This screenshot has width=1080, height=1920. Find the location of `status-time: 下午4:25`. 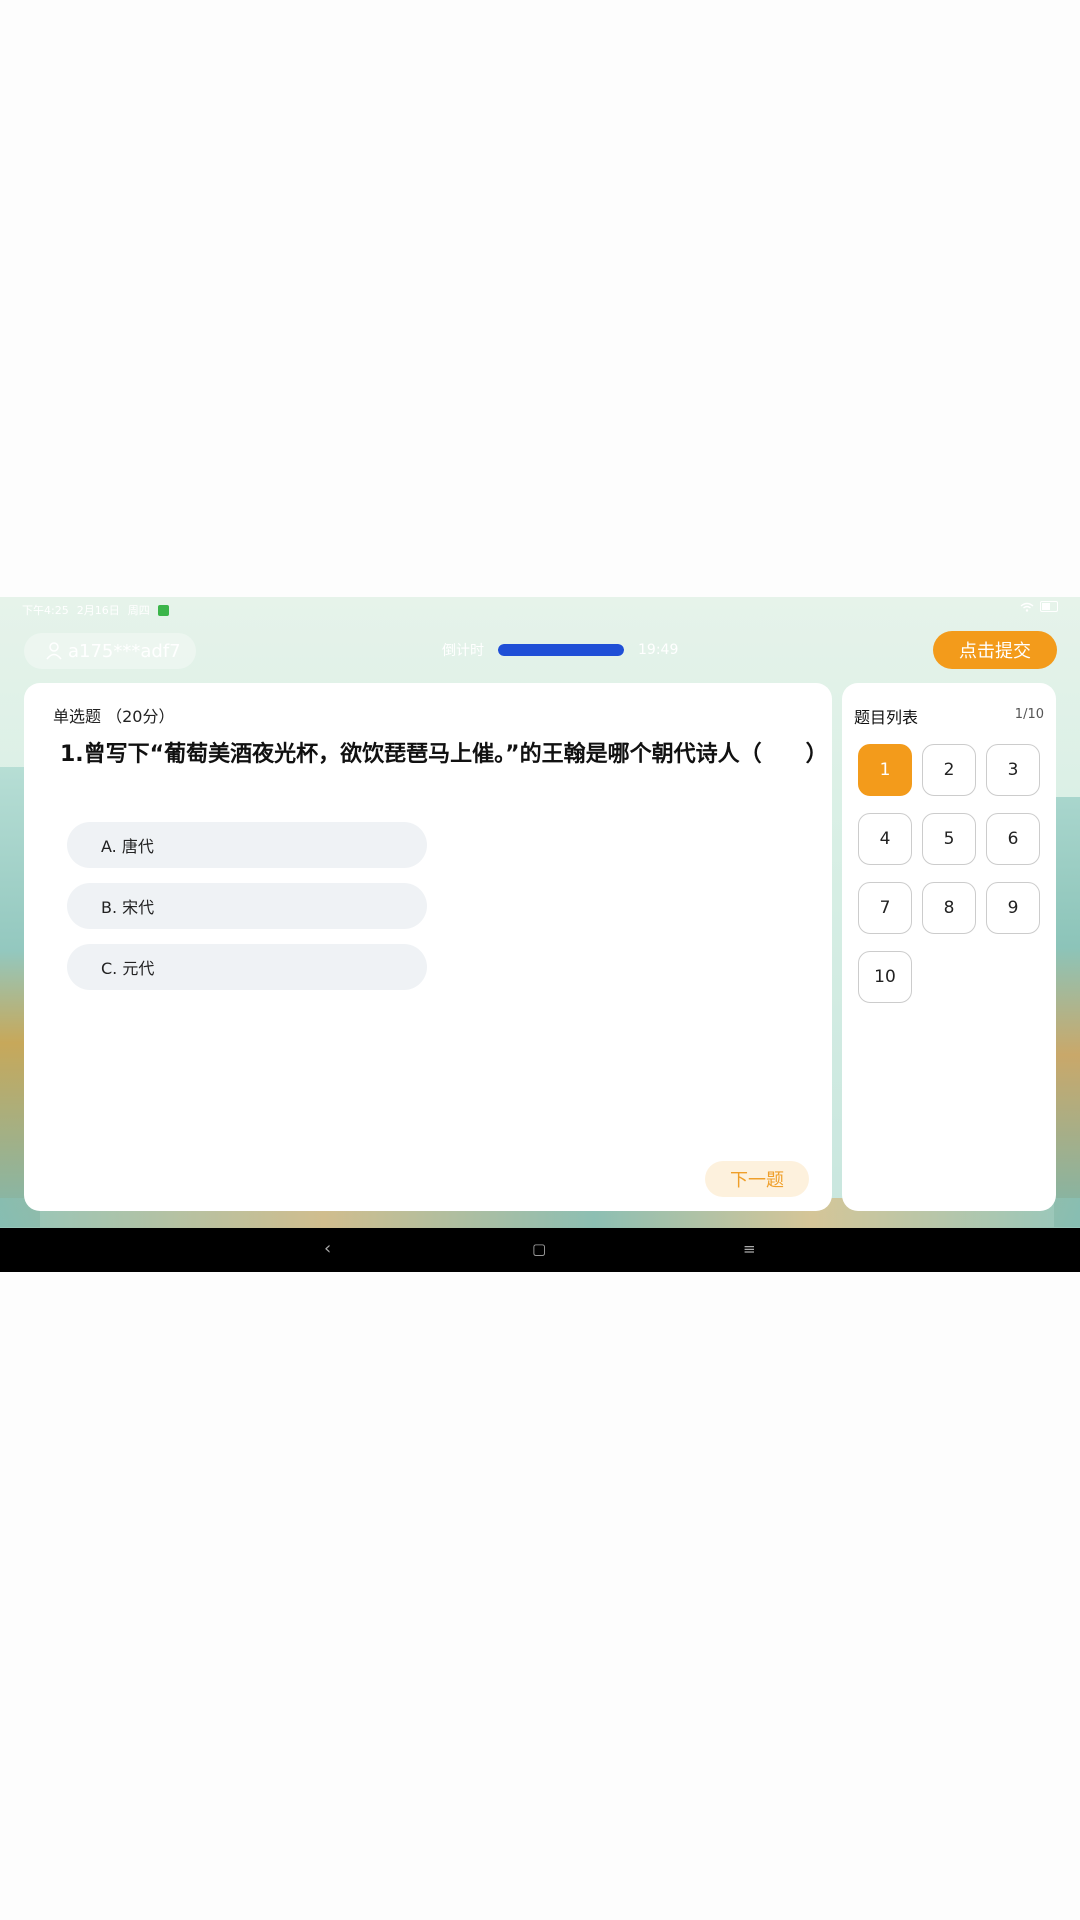

status-time: 下午4:25 is located at coordinates (45, 610).